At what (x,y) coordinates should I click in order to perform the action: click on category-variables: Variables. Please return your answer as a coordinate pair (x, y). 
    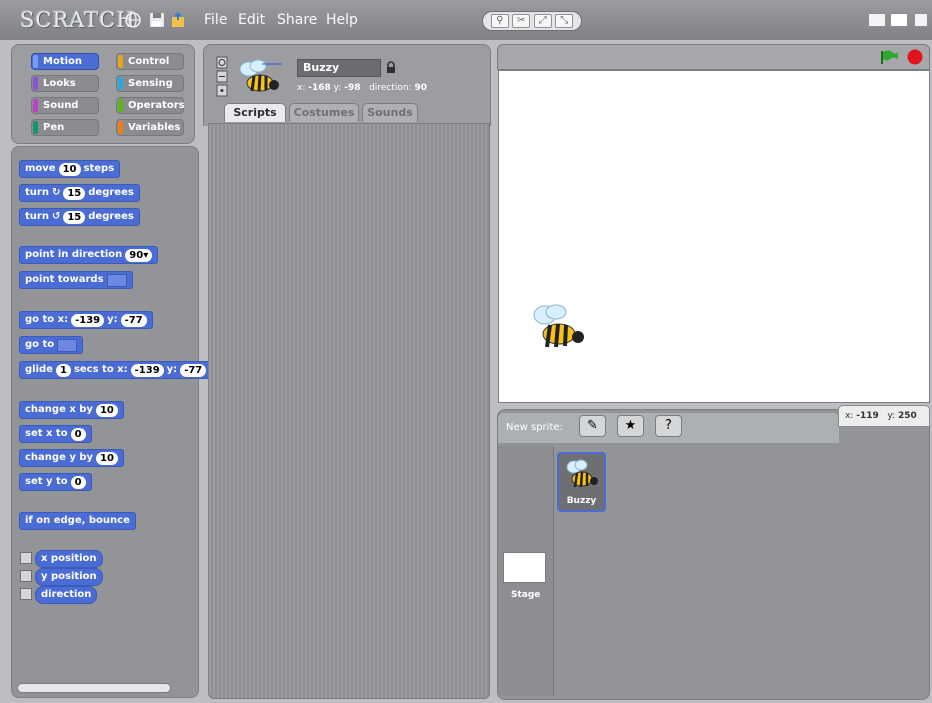
    Looking at the image, I should click on (150, 127).